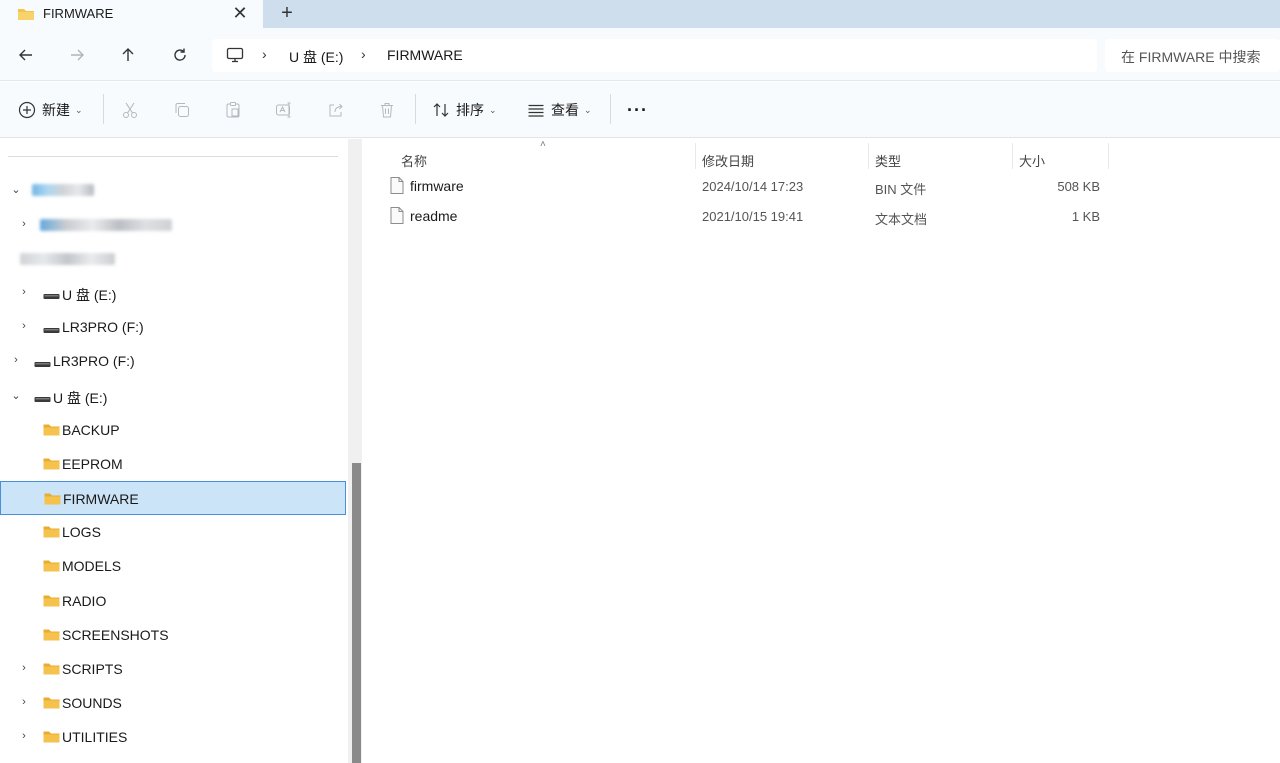 The width and height of the screenshot is (1280, 763). What do you see at coordinates (131, 14) in the screenshot?
I see `tab-firmware: FIRMWARE ✕` at bounding box center [131, 14].